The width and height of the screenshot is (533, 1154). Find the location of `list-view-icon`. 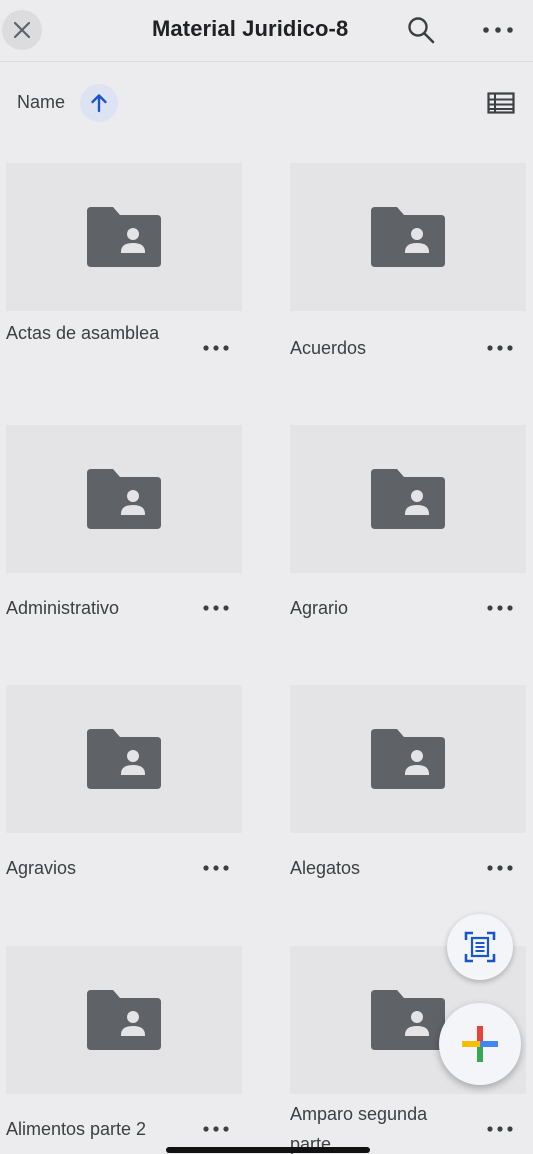

list-view-icon is located at coordinates (501, 103).